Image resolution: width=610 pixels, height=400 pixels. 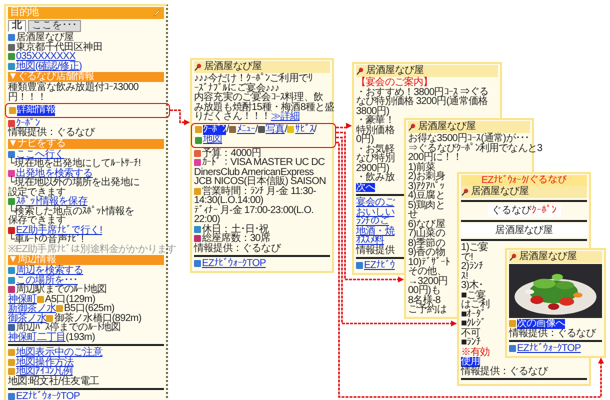 What do you see at coordinates (86, 143) in the screenshot?
I see `section-header: ▼ナビをする` at bounding box center [86, 143].